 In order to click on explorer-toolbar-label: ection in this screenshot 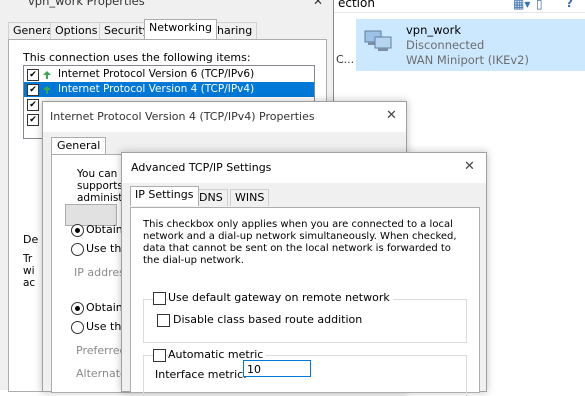, I will do `click(356, 5)`.